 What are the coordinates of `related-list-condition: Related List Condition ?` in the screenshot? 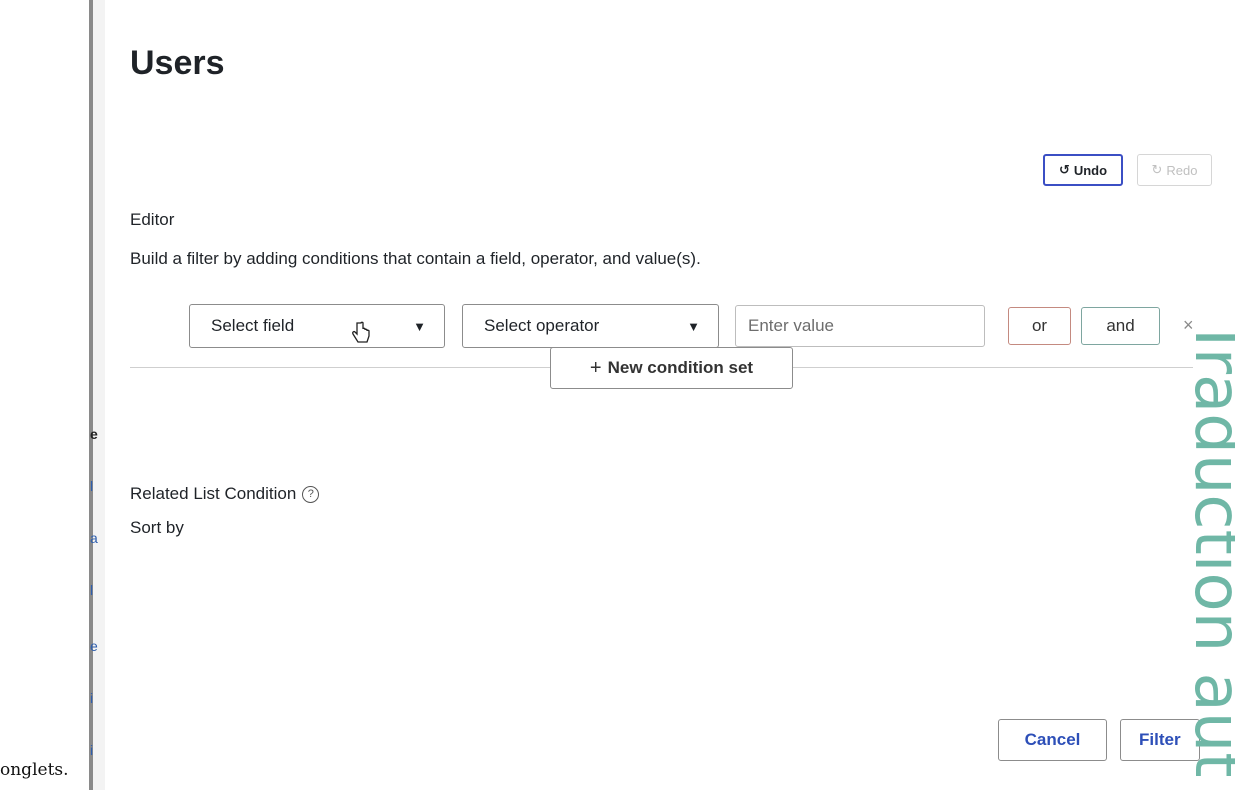 It's located at (225, 494).